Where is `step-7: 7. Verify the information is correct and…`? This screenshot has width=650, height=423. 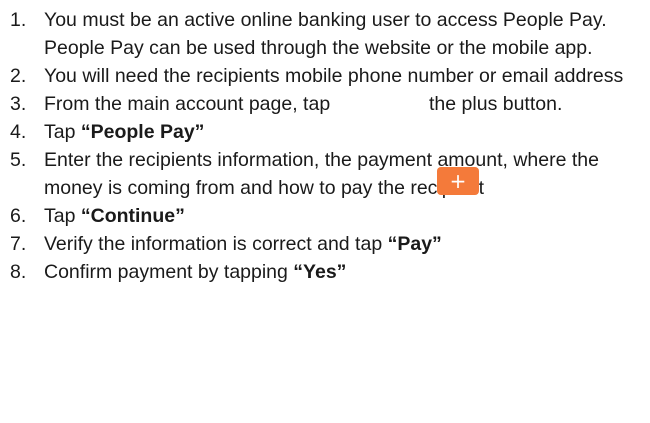 step-7: 7. Verify the information is correct and… is located at coordinates (325, 244).